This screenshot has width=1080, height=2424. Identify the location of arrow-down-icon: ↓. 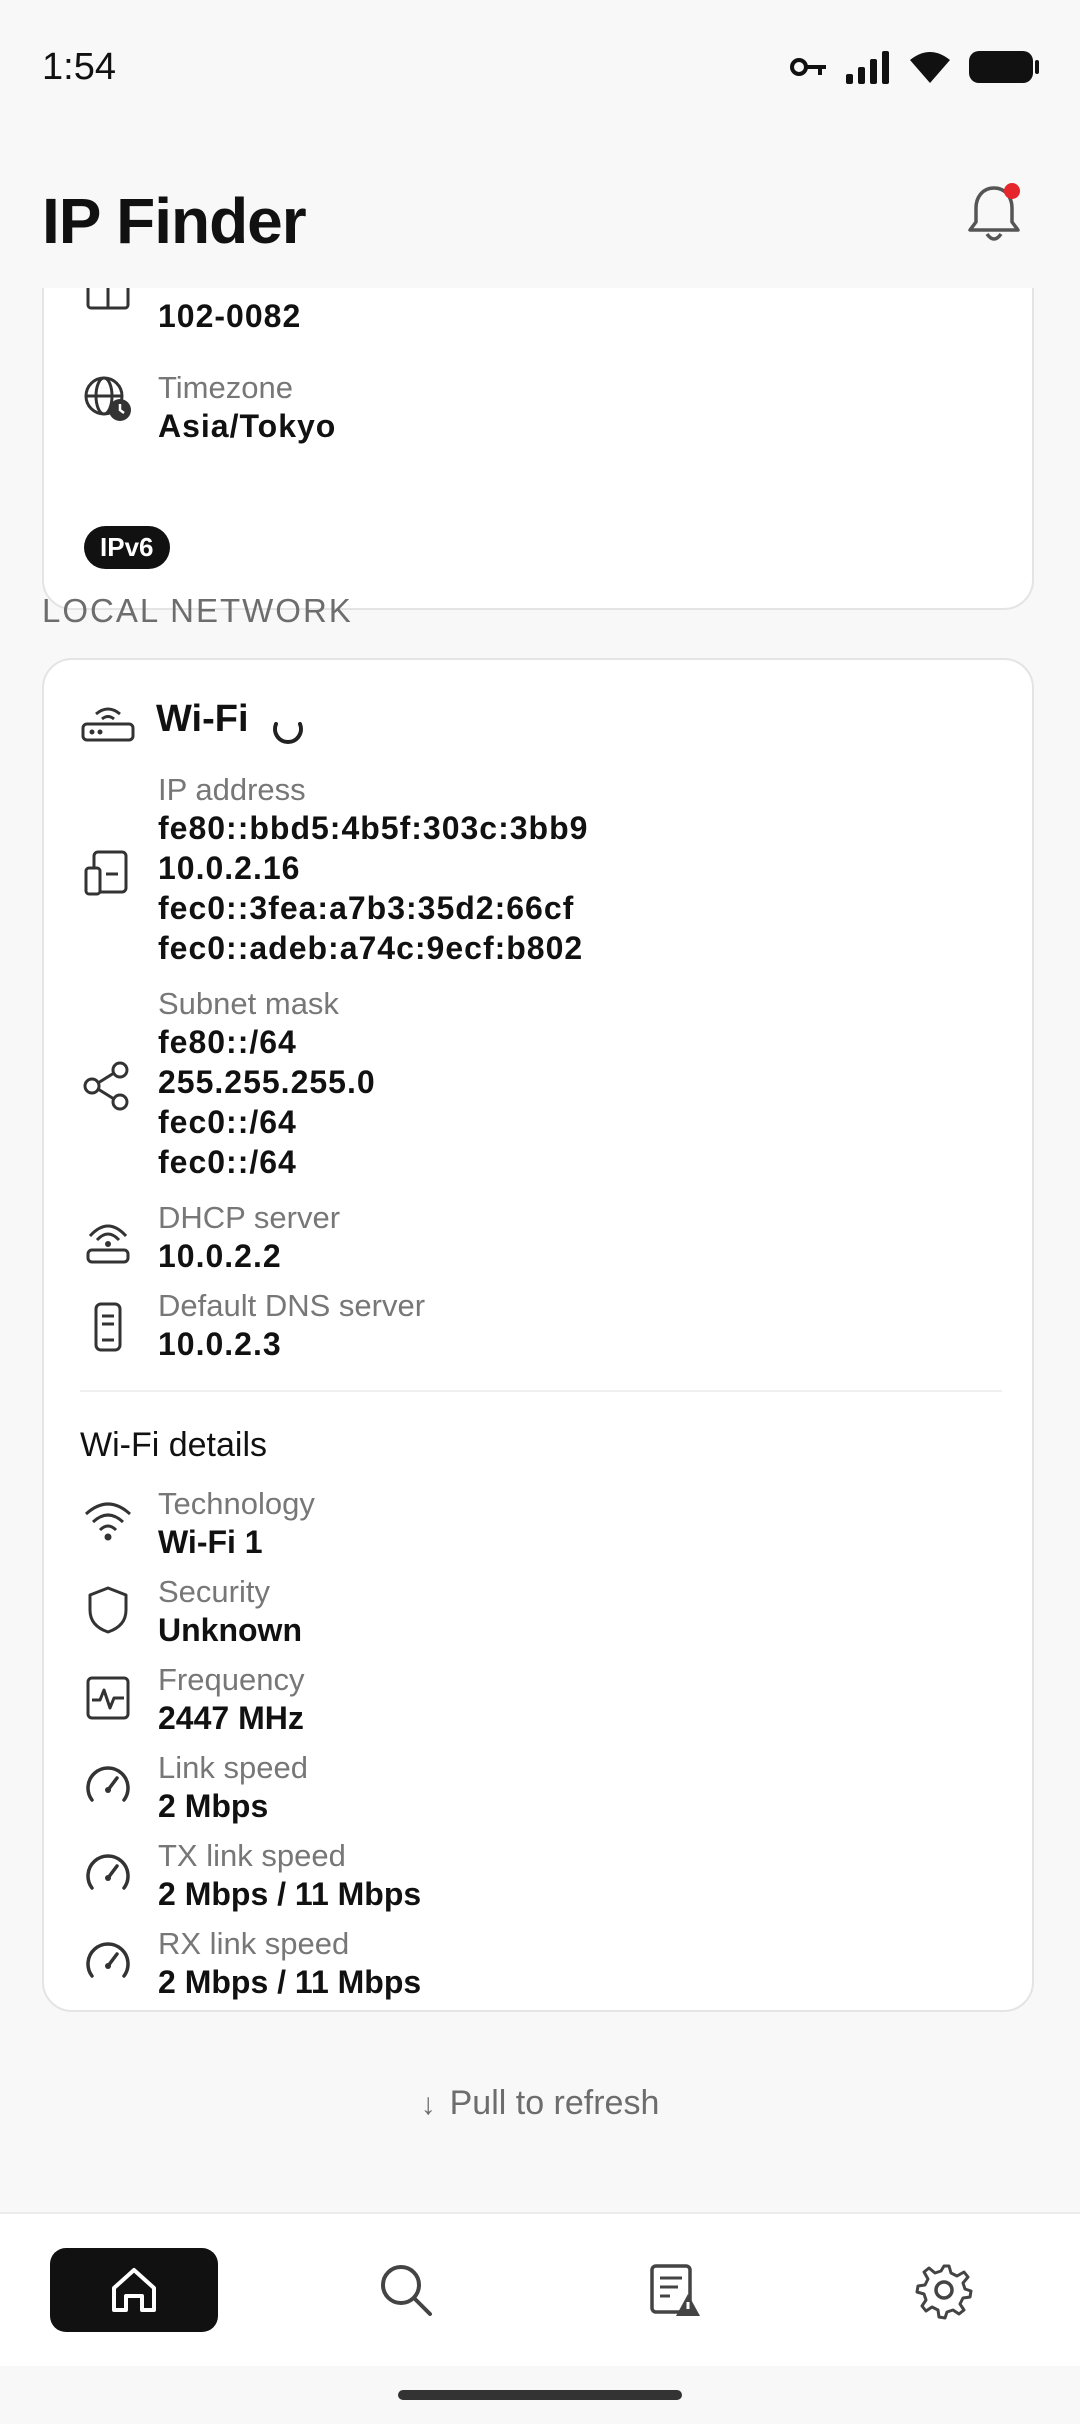
(428, 2104).